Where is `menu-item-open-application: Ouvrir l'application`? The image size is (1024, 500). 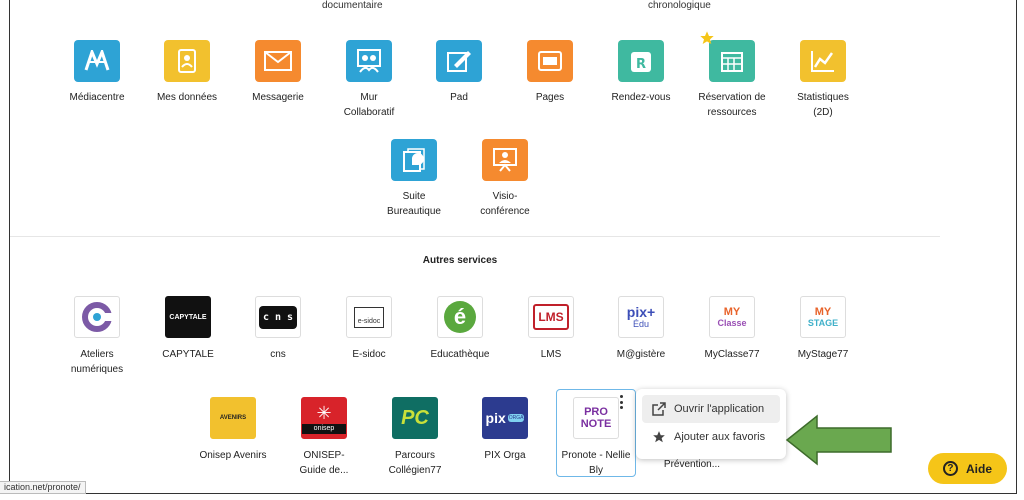
menu-item-open-application: Ouvrir l'application is located at coordinates (711, 409).